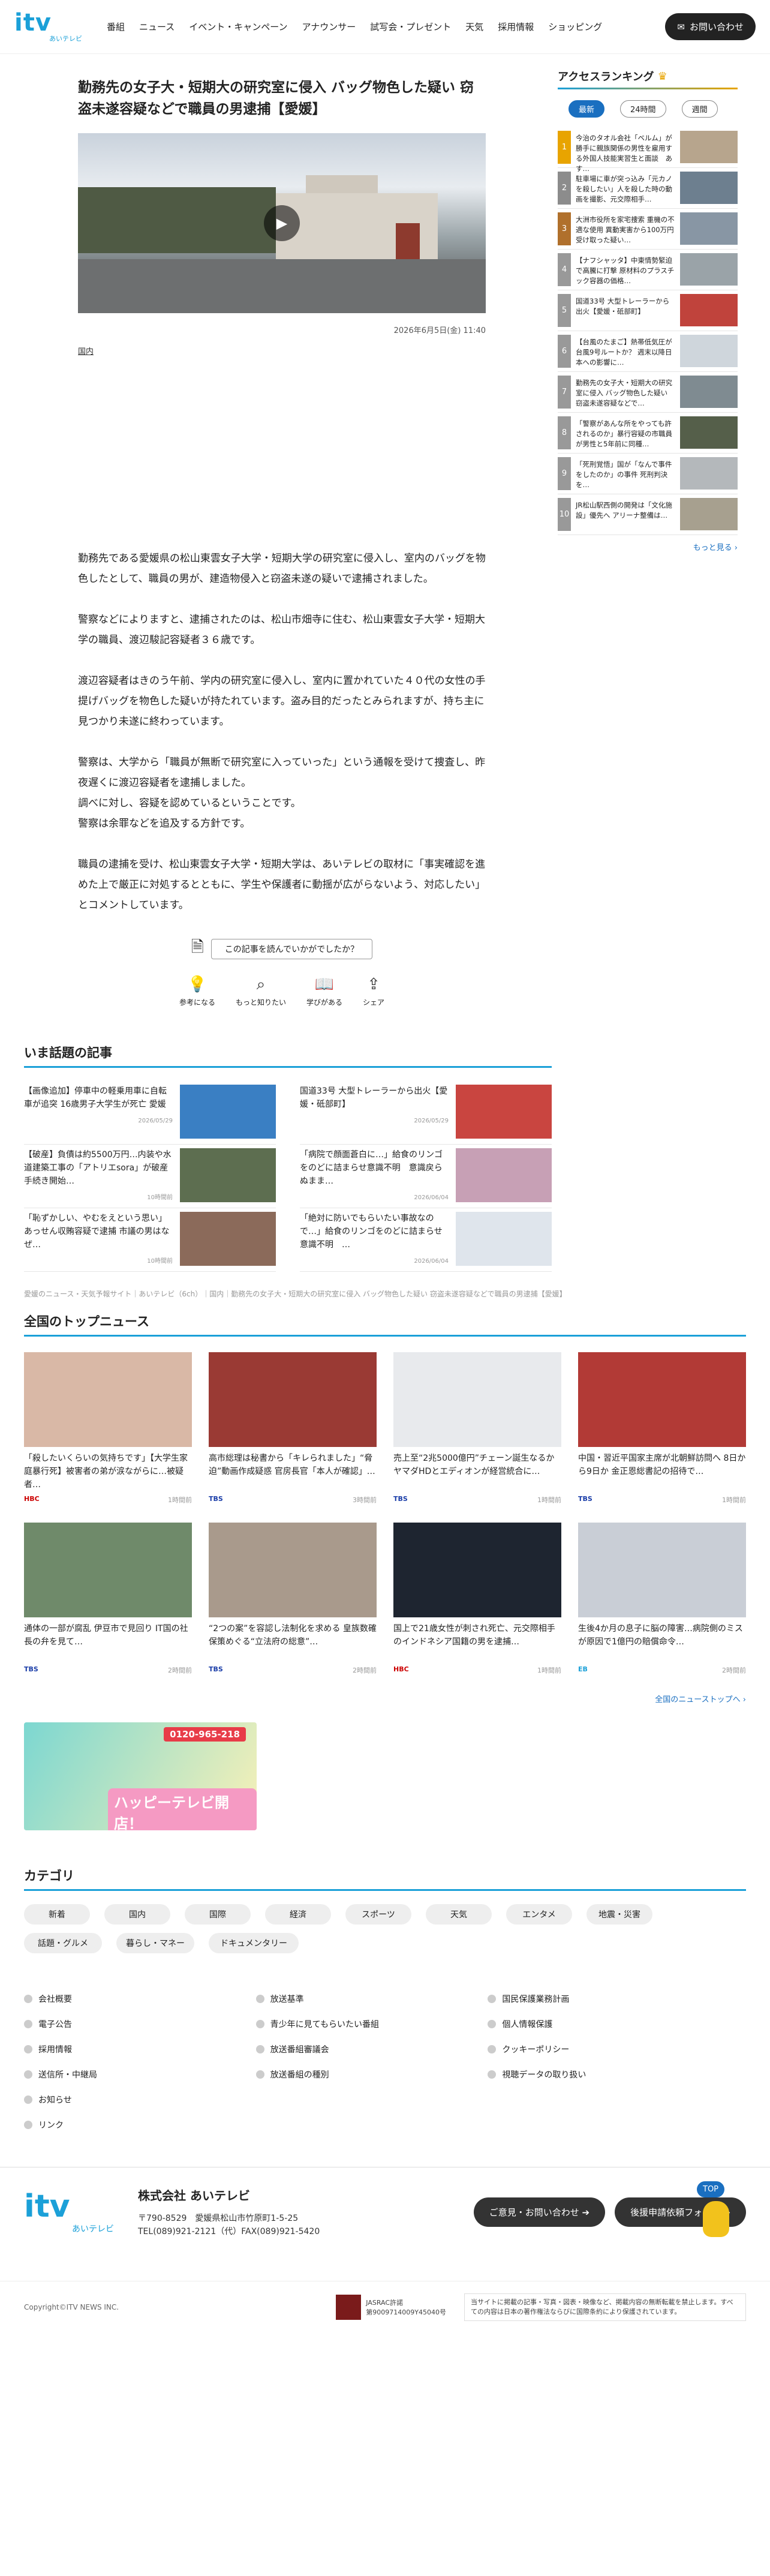 The height and width of the screenshot is (2576, 770). Describe the element at coordinates (564, 433) in the screenshot. I see `rank-number: 8` at that location.